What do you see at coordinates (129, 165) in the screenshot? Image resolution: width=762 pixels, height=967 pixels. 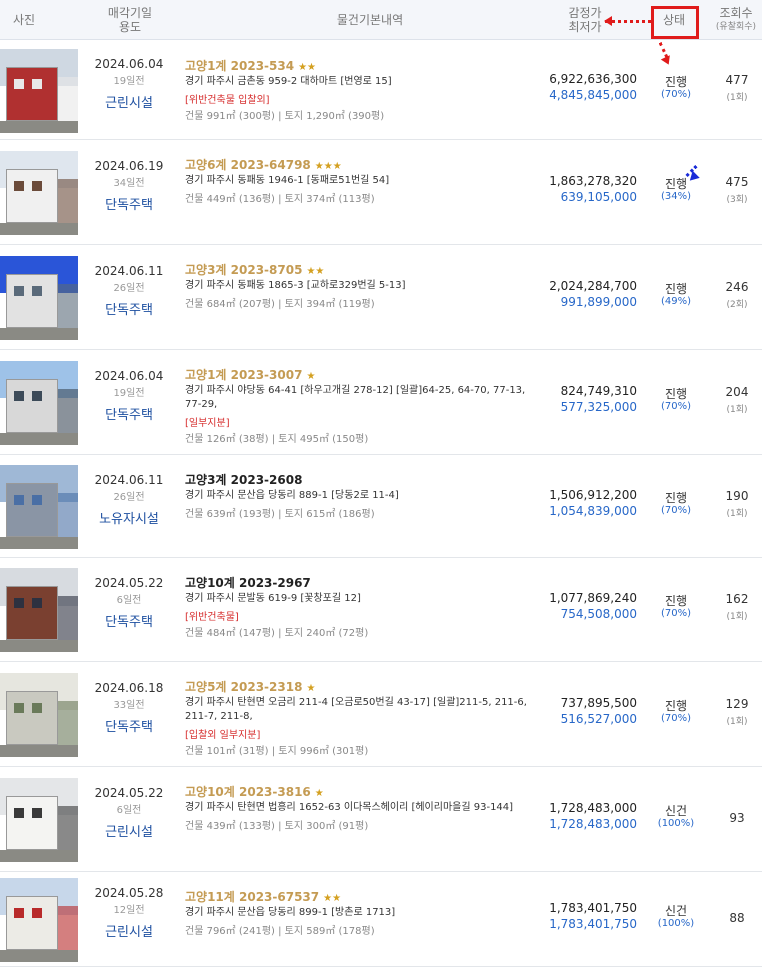 I see `auction-date: 2024.06.19` at bounding box center [129, 165].